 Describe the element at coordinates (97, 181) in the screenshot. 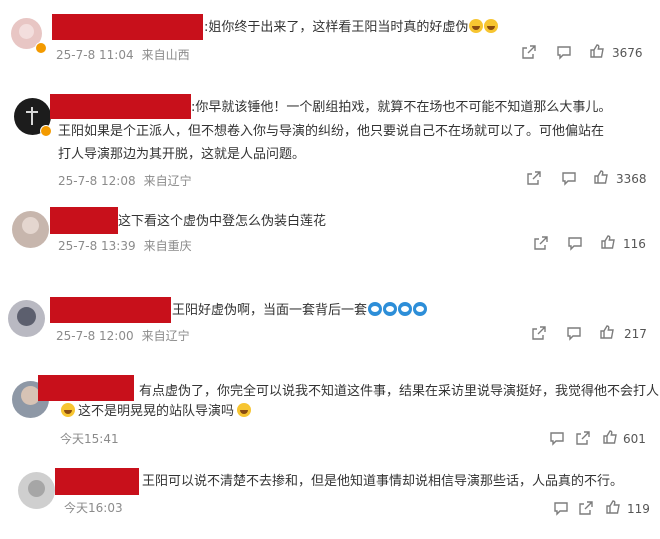

I see `comment-date: 25-7-8 12:08` at that location.